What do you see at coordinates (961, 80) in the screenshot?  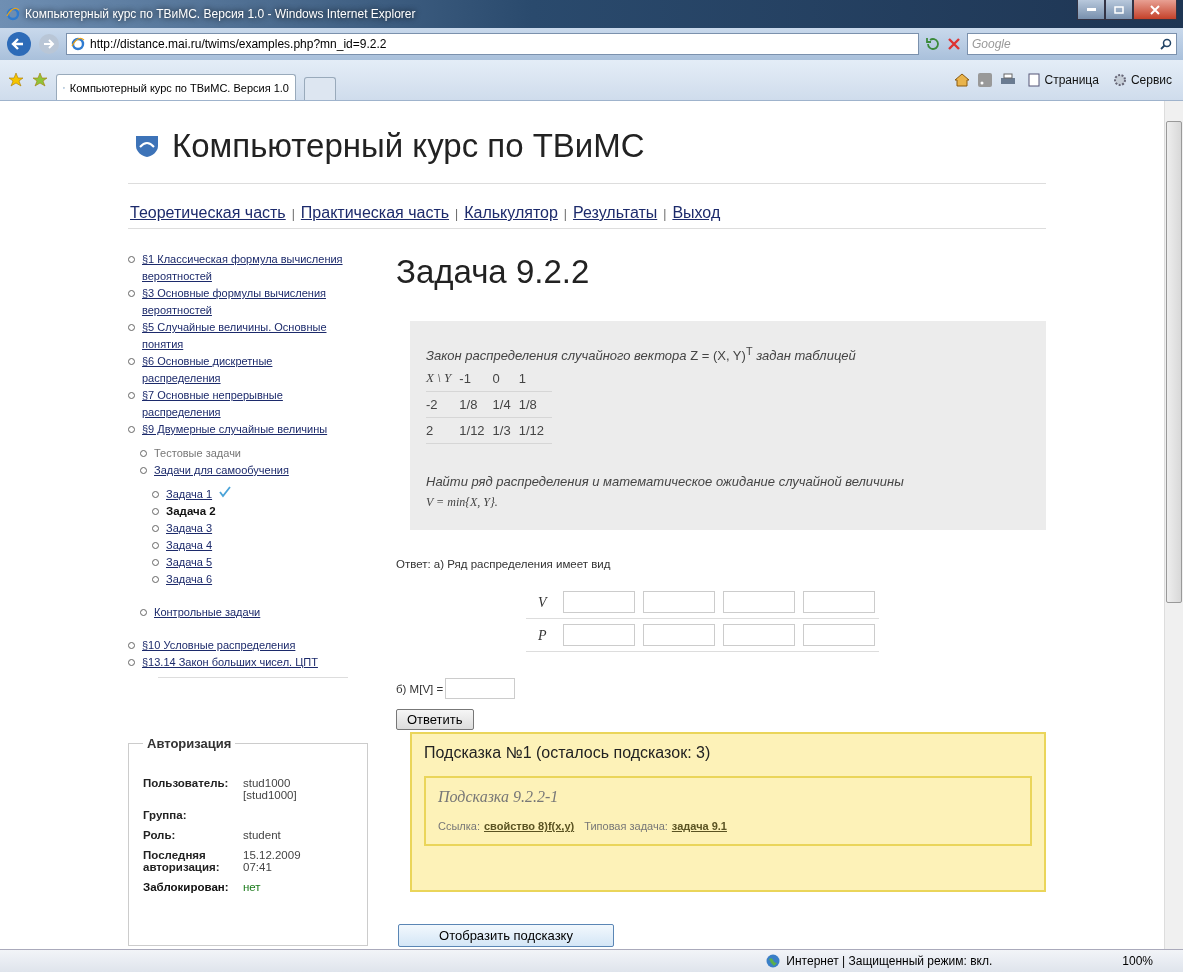 I see `home-icon` at bounding box center [961, 80].